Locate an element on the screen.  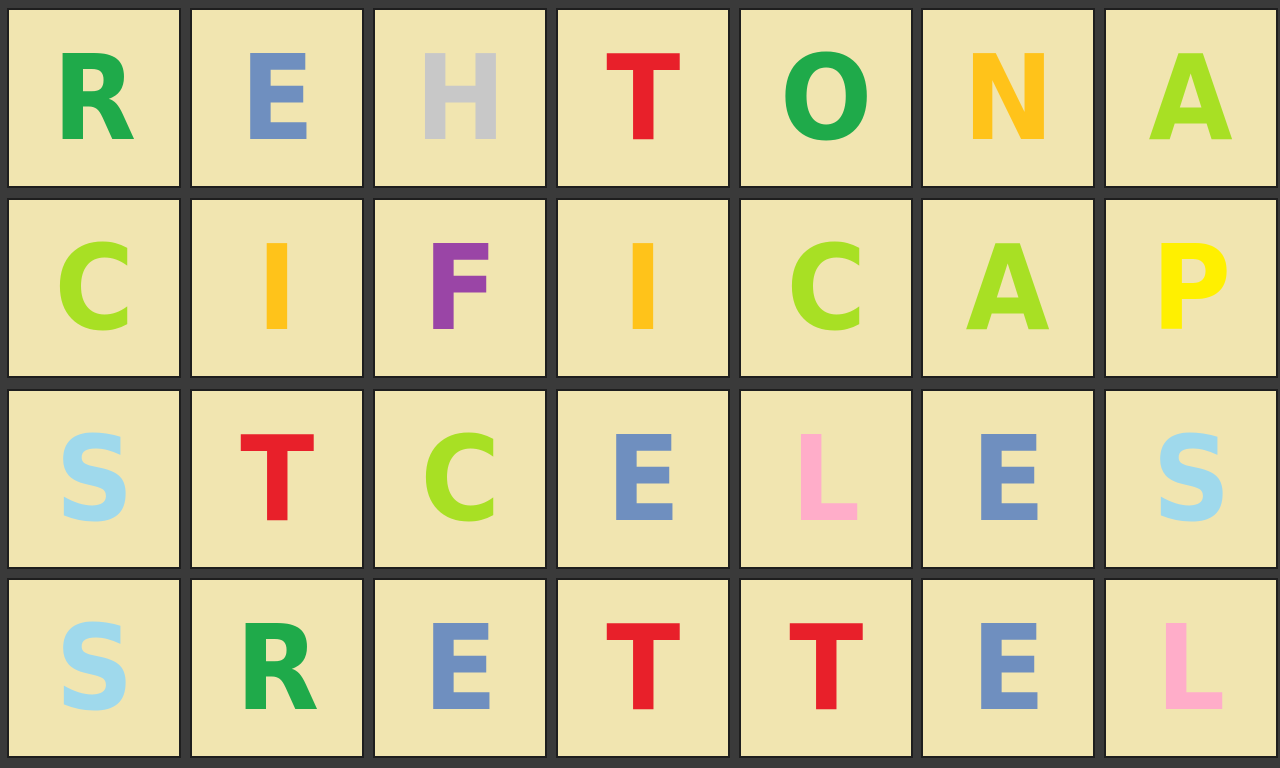
tile-letter: O is located at coordinates (826, 98).